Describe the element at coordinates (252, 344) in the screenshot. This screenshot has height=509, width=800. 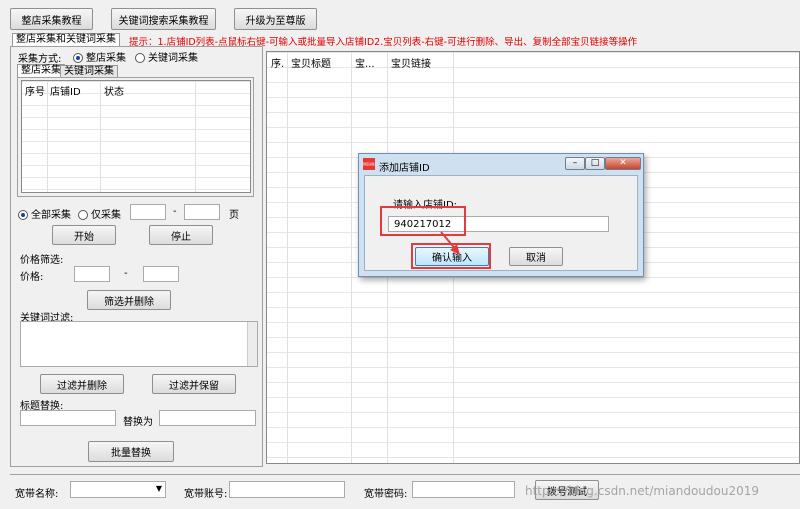
I see `scrollbar` at that location.